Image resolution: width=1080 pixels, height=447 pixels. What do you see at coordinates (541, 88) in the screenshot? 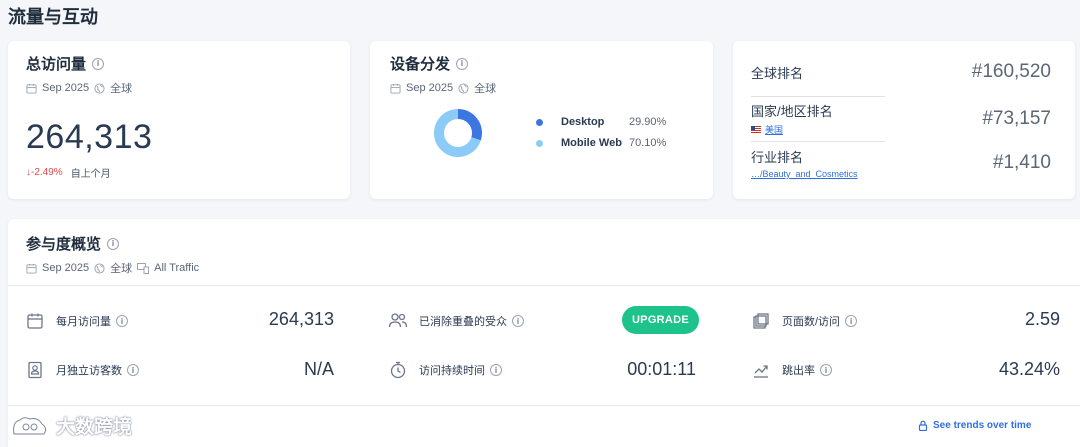
I see `device-meta: Sep 2025 全球` at bounding box center [541, 88].